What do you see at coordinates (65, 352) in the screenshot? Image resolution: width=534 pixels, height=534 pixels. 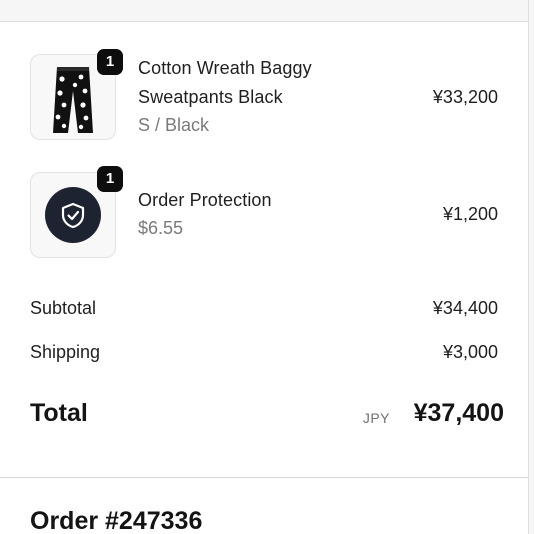 I see `shipping-label: Shipping` at bounding box center [65, 352].